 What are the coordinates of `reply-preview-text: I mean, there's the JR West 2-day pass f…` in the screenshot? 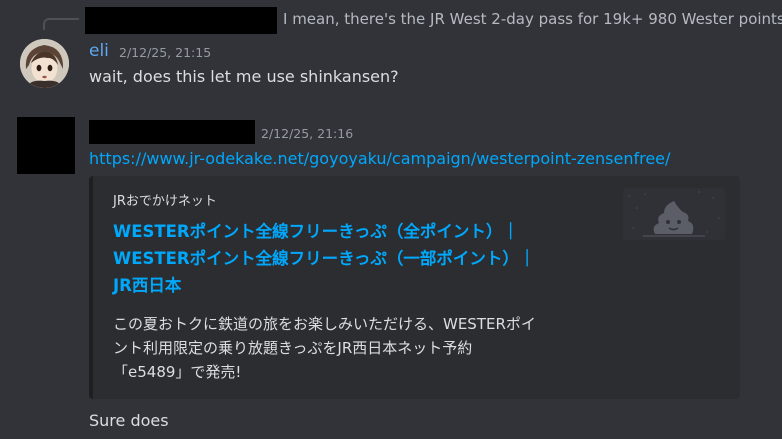 It's located at (532, 19).